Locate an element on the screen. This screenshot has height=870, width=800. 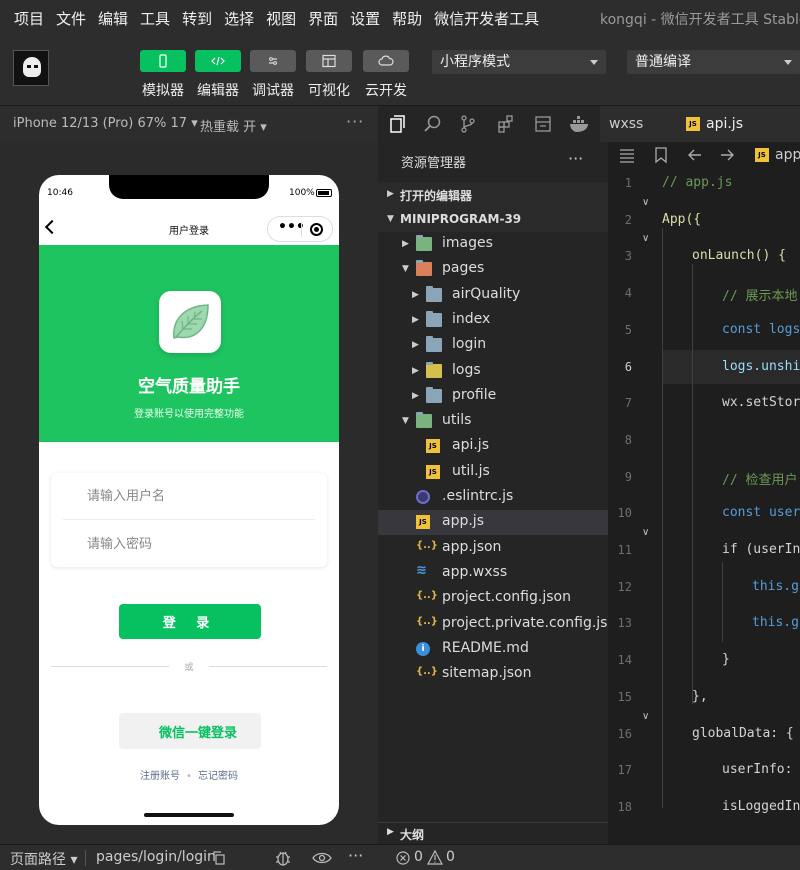
js-file-icon: JS is located at coordinates (762, 155).